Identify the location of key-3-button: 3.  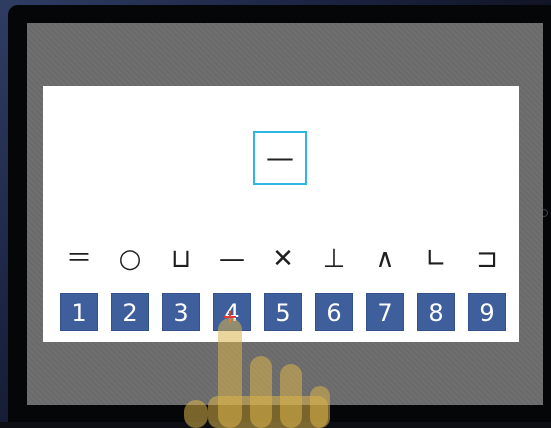
(181, 312).